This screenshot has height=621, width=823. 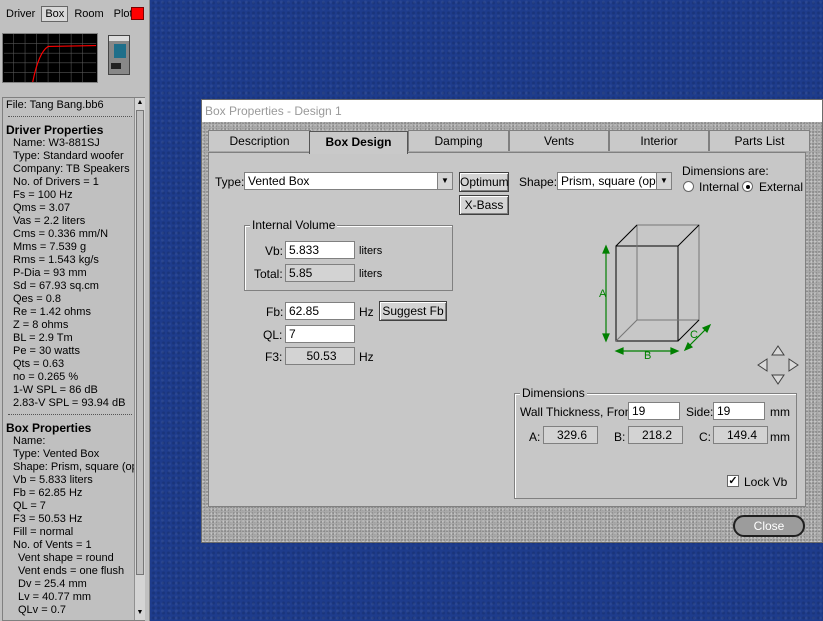 What do you see at coordinates (780, 437) in the screenshot?
I see `dimensions-unit: mm` at bounding box center [780, 437].